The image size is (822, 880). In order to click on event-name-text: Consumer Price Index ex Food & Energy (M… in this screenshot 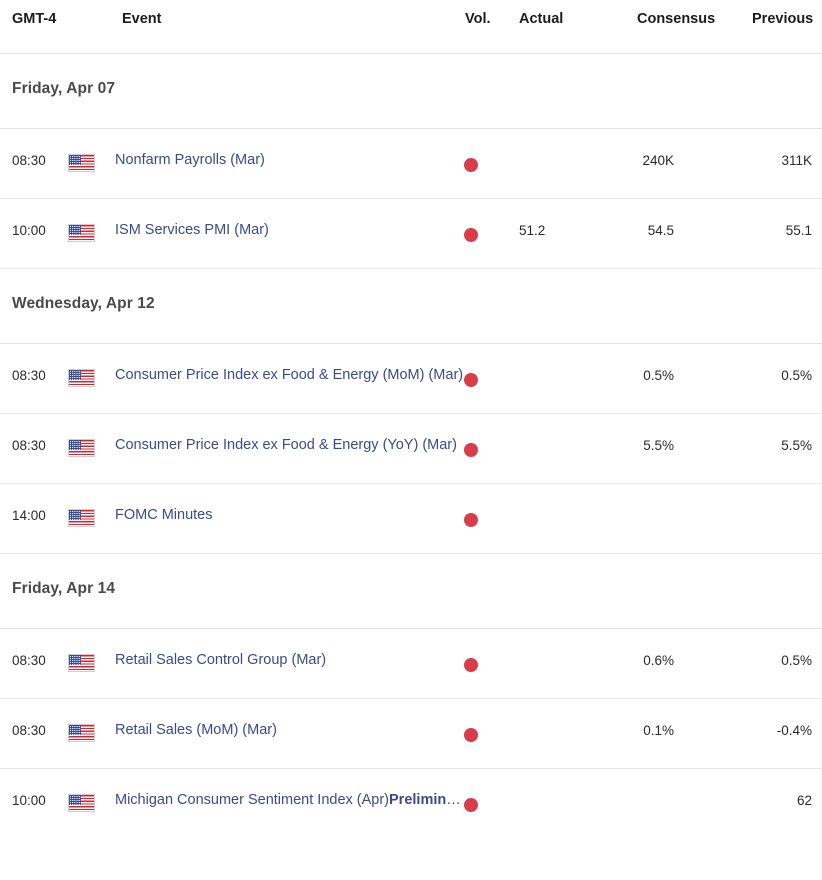, I will do `click(289, 375)`.